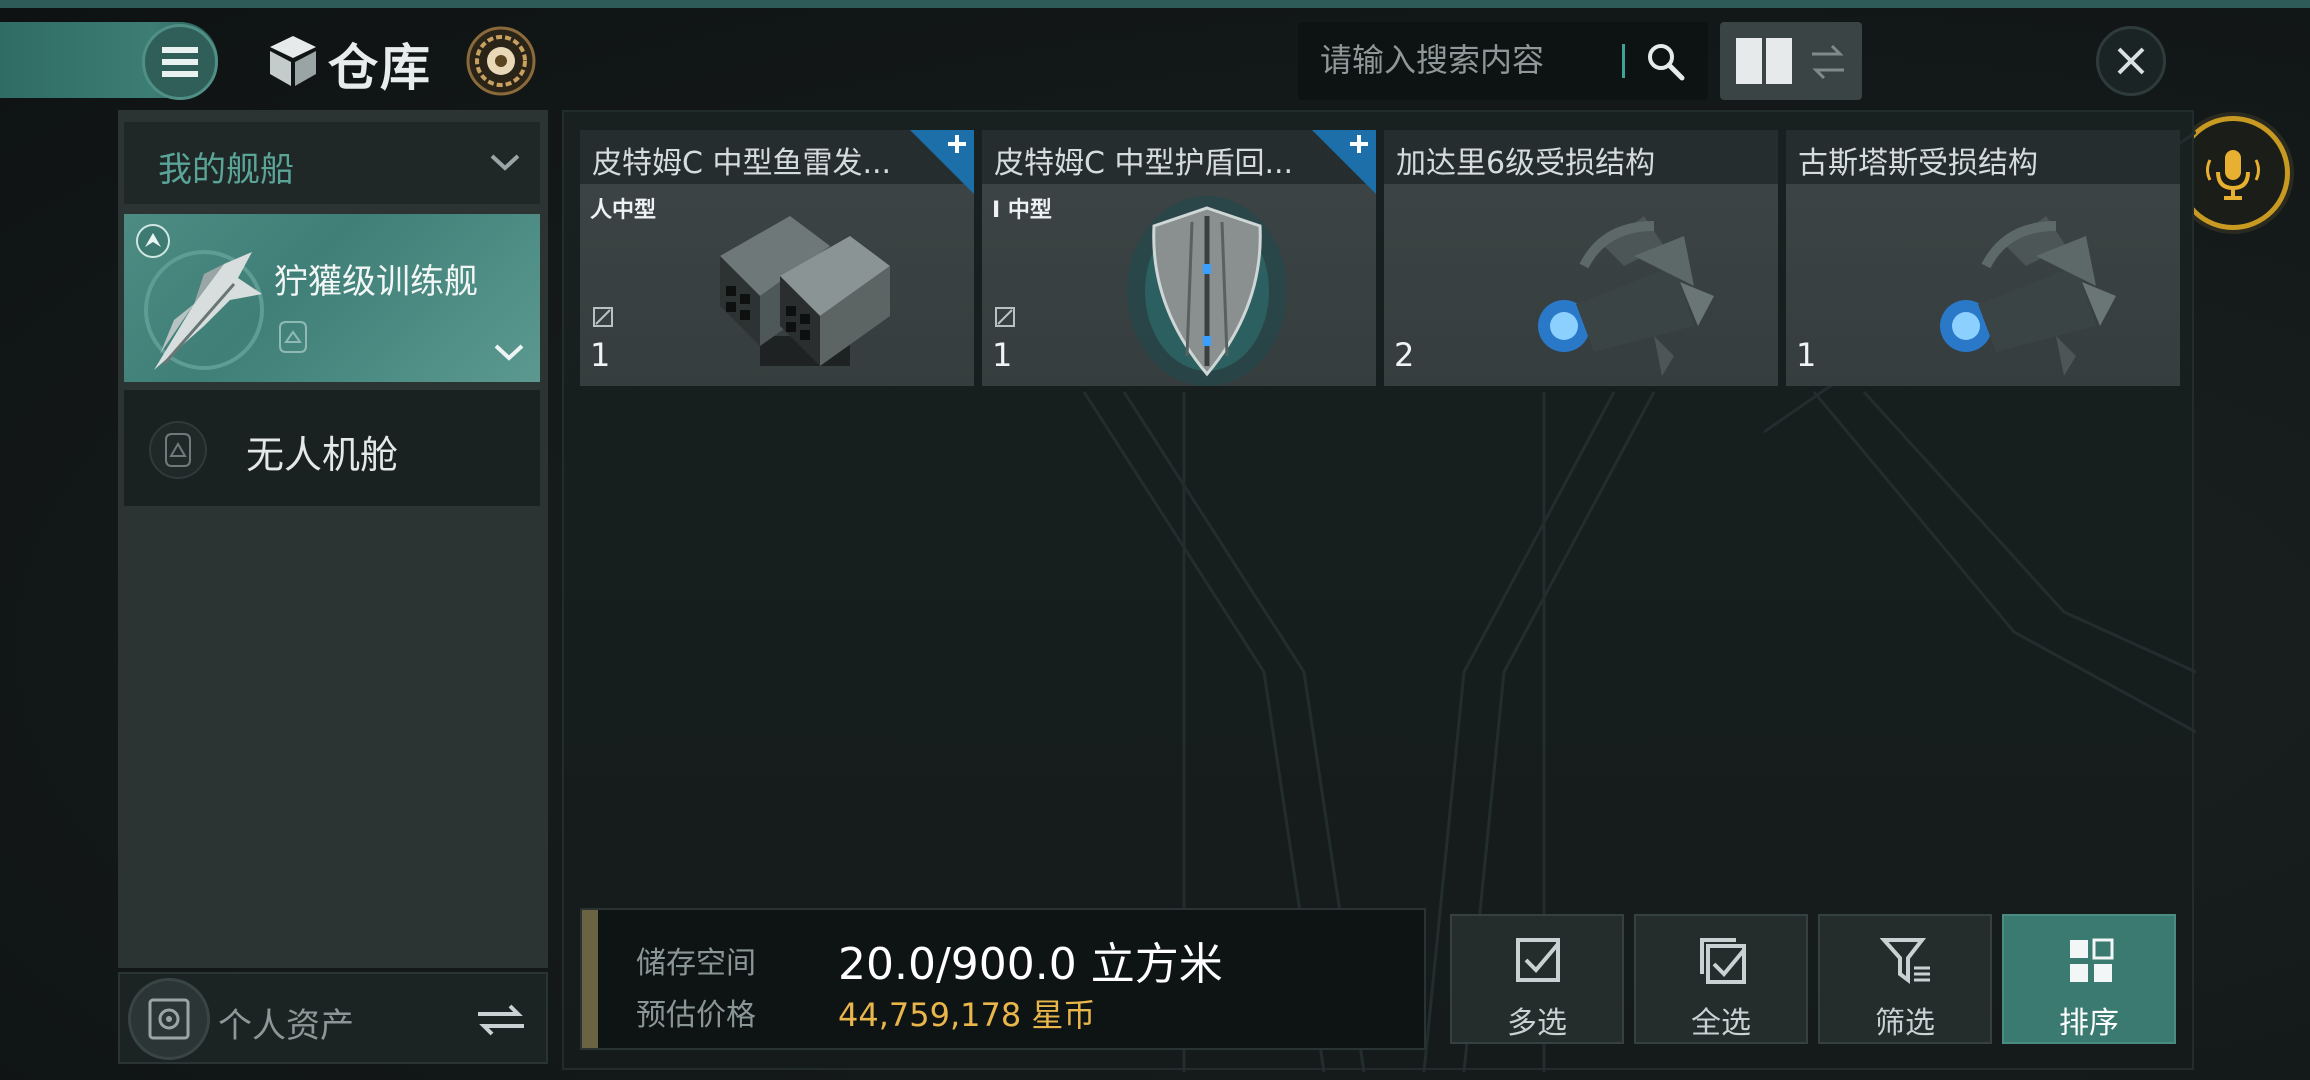  I want to click on ship-name: 狞獾级训练舰, so click(376, 282).